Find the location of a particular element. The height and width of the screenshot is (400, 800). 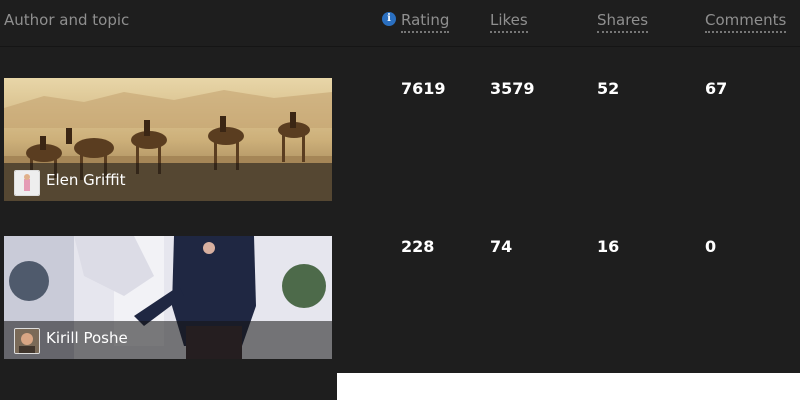

topic-caption: Elen Griffit is located at coordinates (168, 182).